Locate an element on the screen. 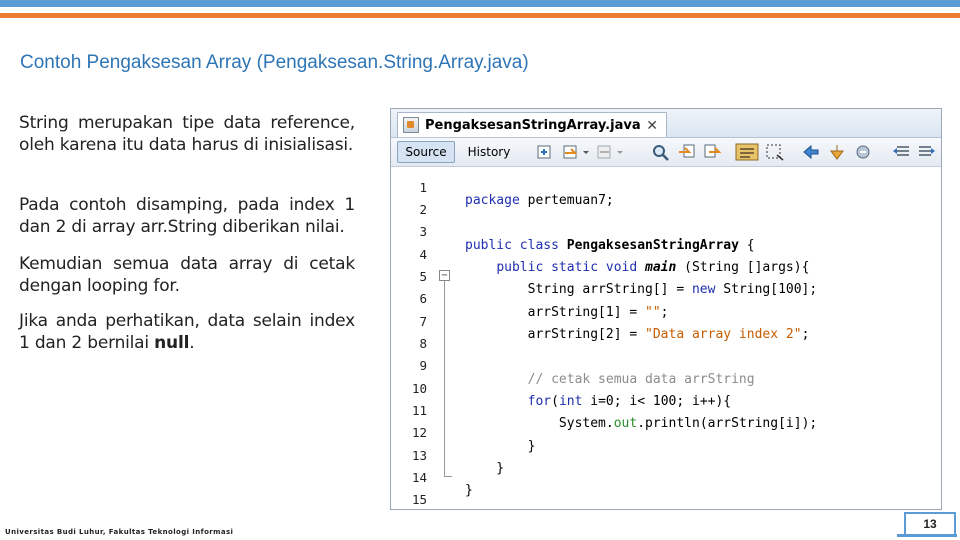  paragraph-4-end: . is located at coordinates (192, 343).